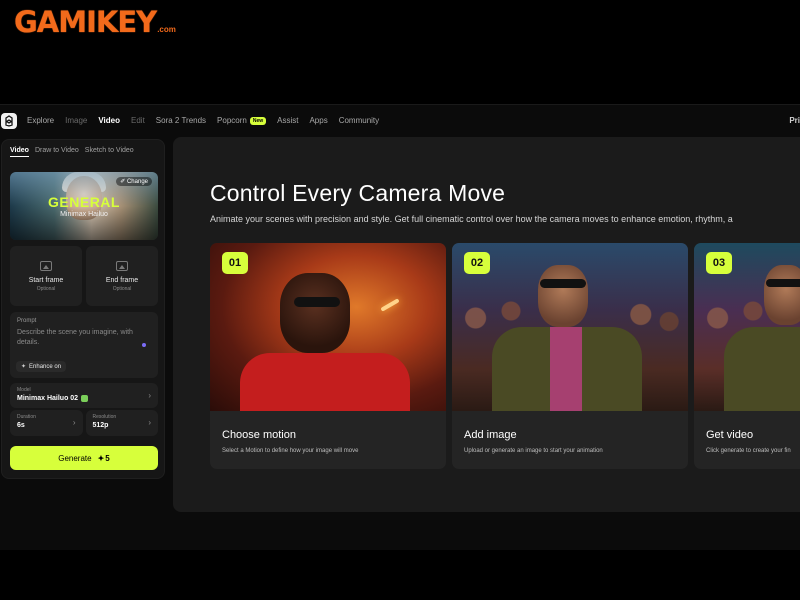 Image resolution: width=800 pixels, height=600 pixels. I want to click on resolution-label: Resolution, so click(104, 417).